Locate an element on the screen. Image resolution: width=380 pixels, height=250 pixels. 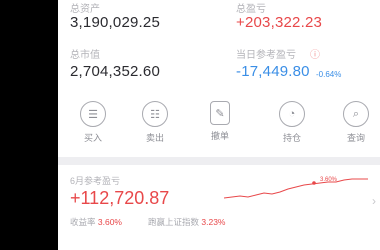
position-button: ◔ 持仓 is located at coordinates (292, 122).